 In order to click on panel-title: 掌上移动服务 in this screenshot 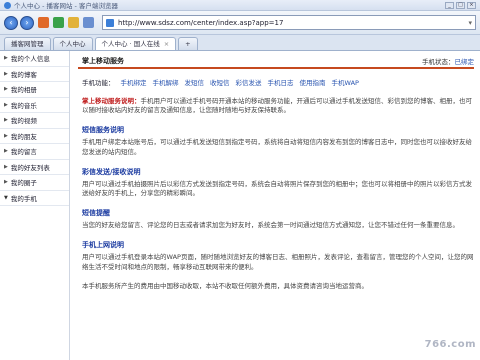, I will do `click(103, 61)`.